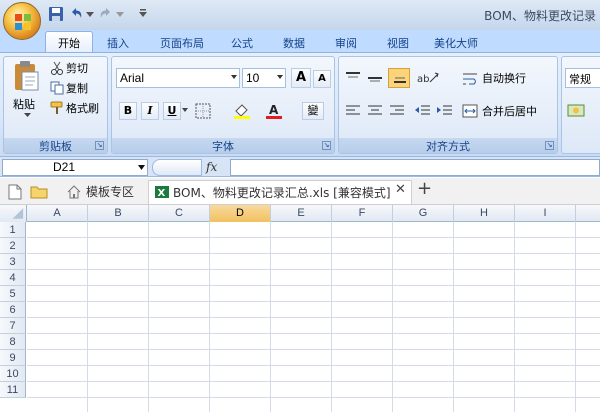 The image size is (600, 412). I want to click on font-dialog-launcher-icon: ↘, so click(326, 145).